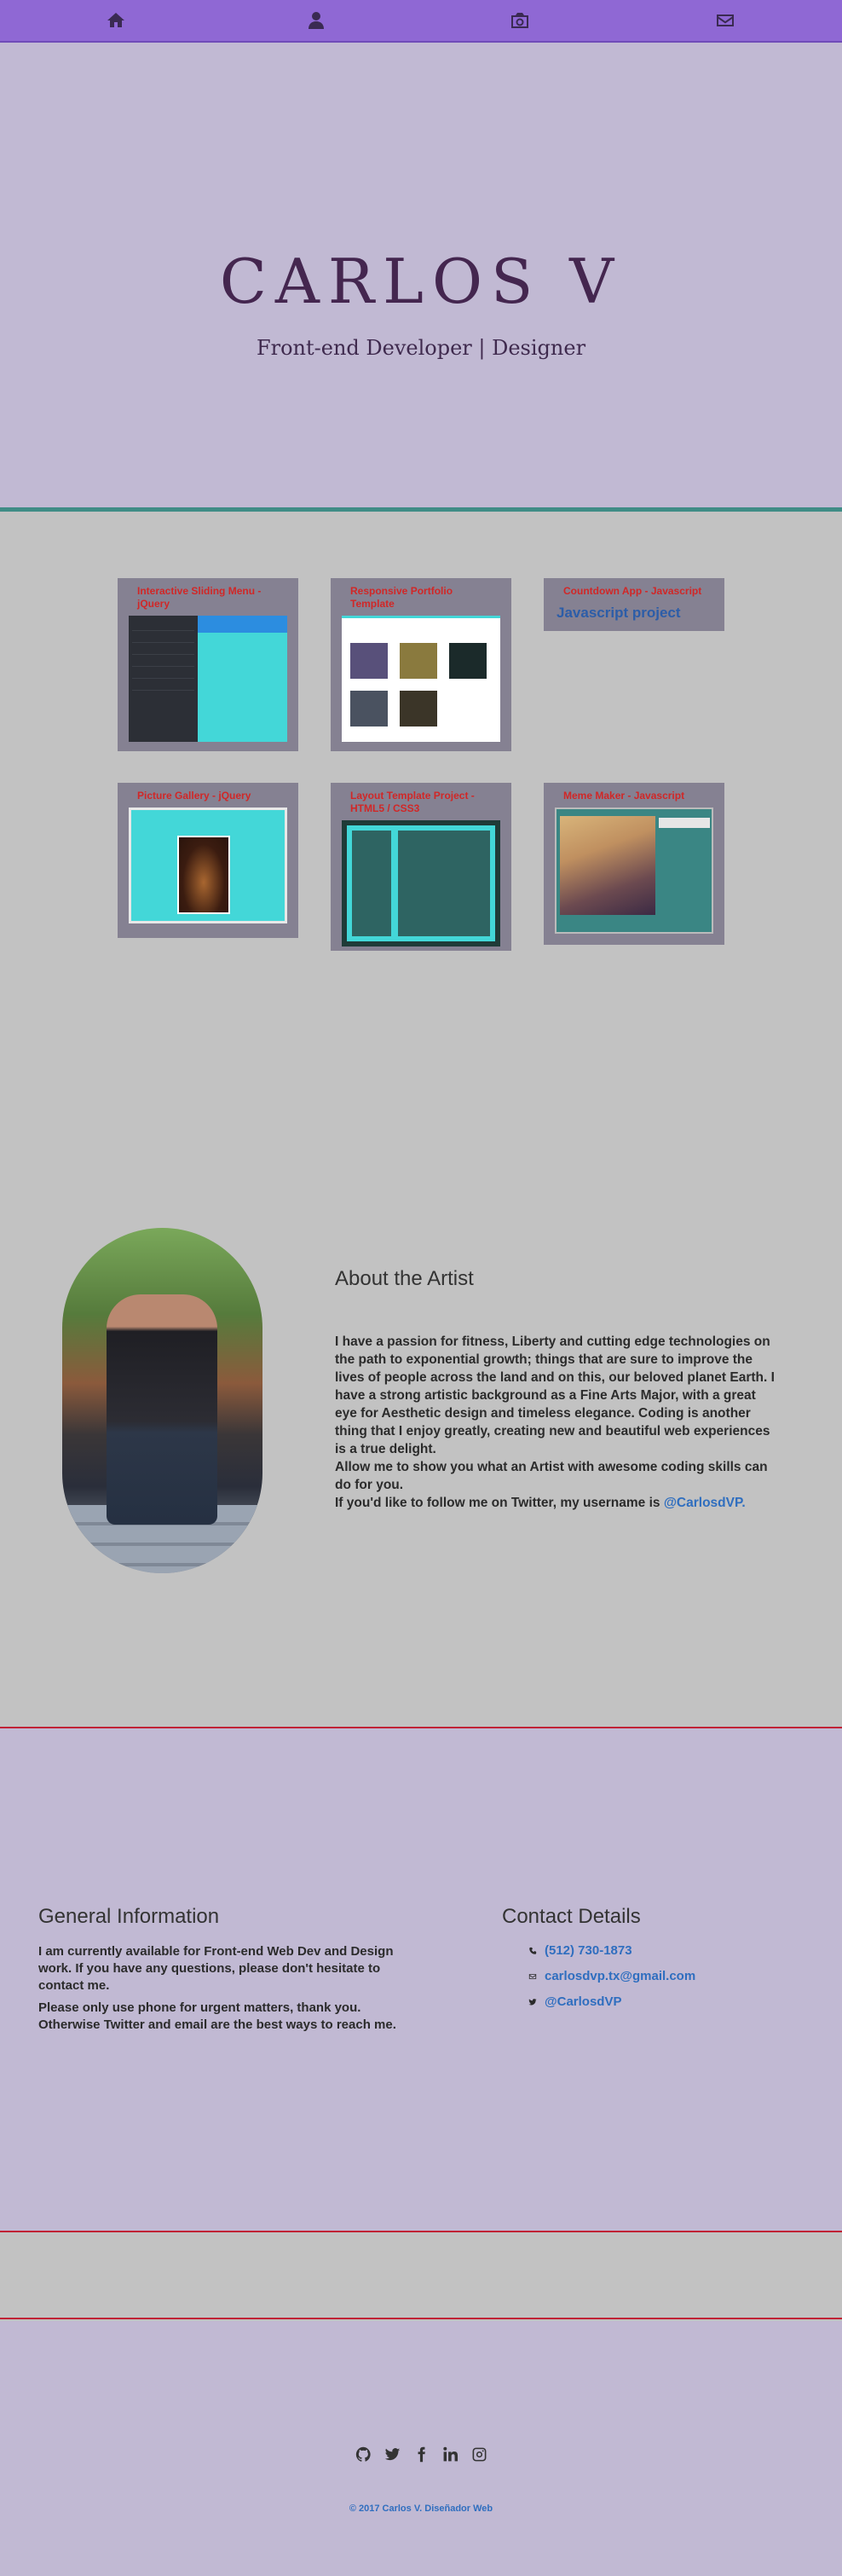 This screenshot has width=842, height=2576. I want to click on portfolio-card-meme-maker: Meme Maker - Javascript, so click(634, 864).